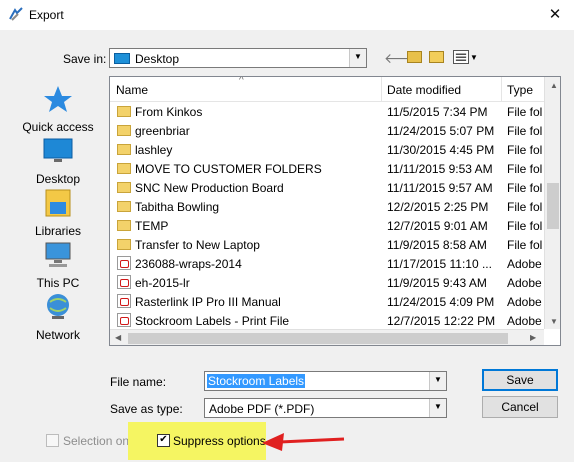 The height and width of the screenshot is (462, 574). What do you see at coordinates (437, 112) in the screenshot?
I see `file-date: 11/5/2015 7:34 PM` at bounding box center [437, 112].